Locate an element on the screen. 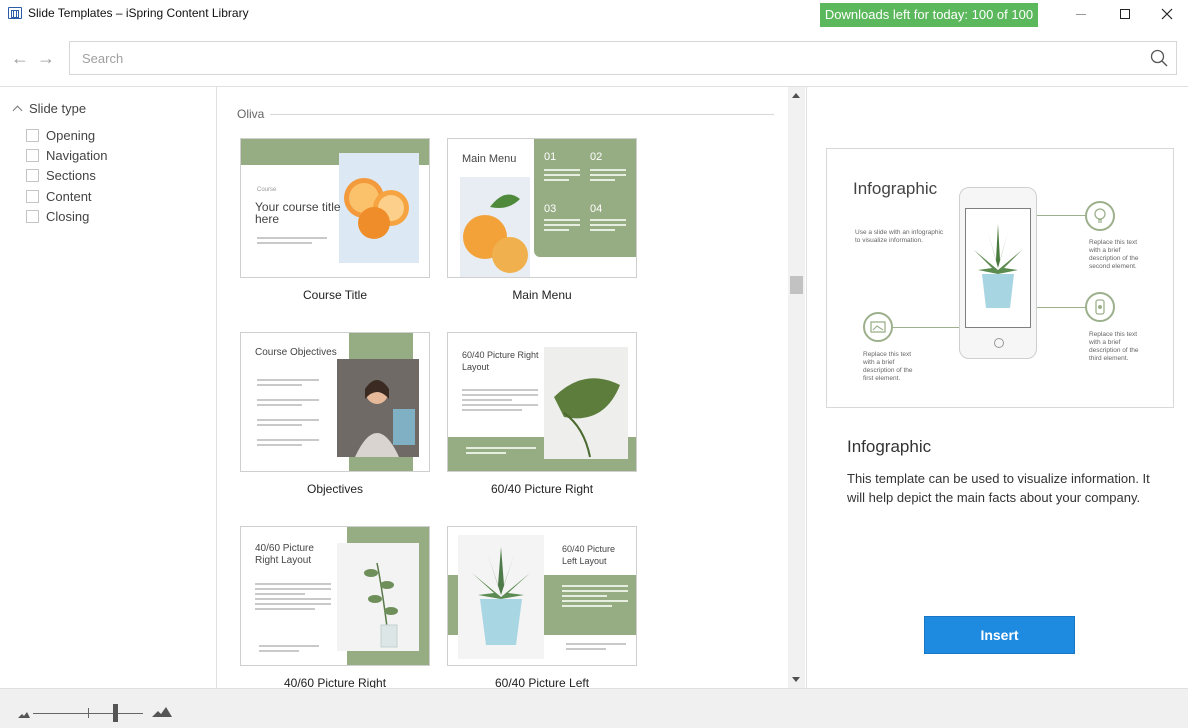 This screenshot has height=728, width=1188. insert-button: Insert is located at coordinates (999, 635).